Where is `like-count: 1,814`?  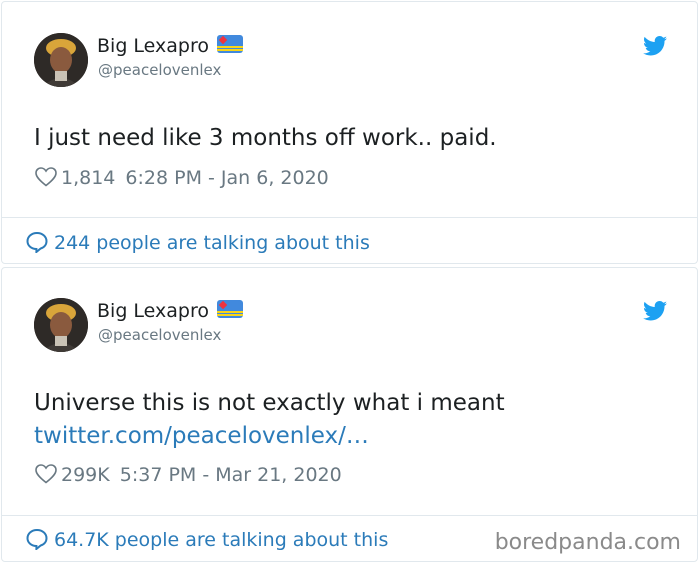
like-count: 1,814 is located at coordinates (88, 178).